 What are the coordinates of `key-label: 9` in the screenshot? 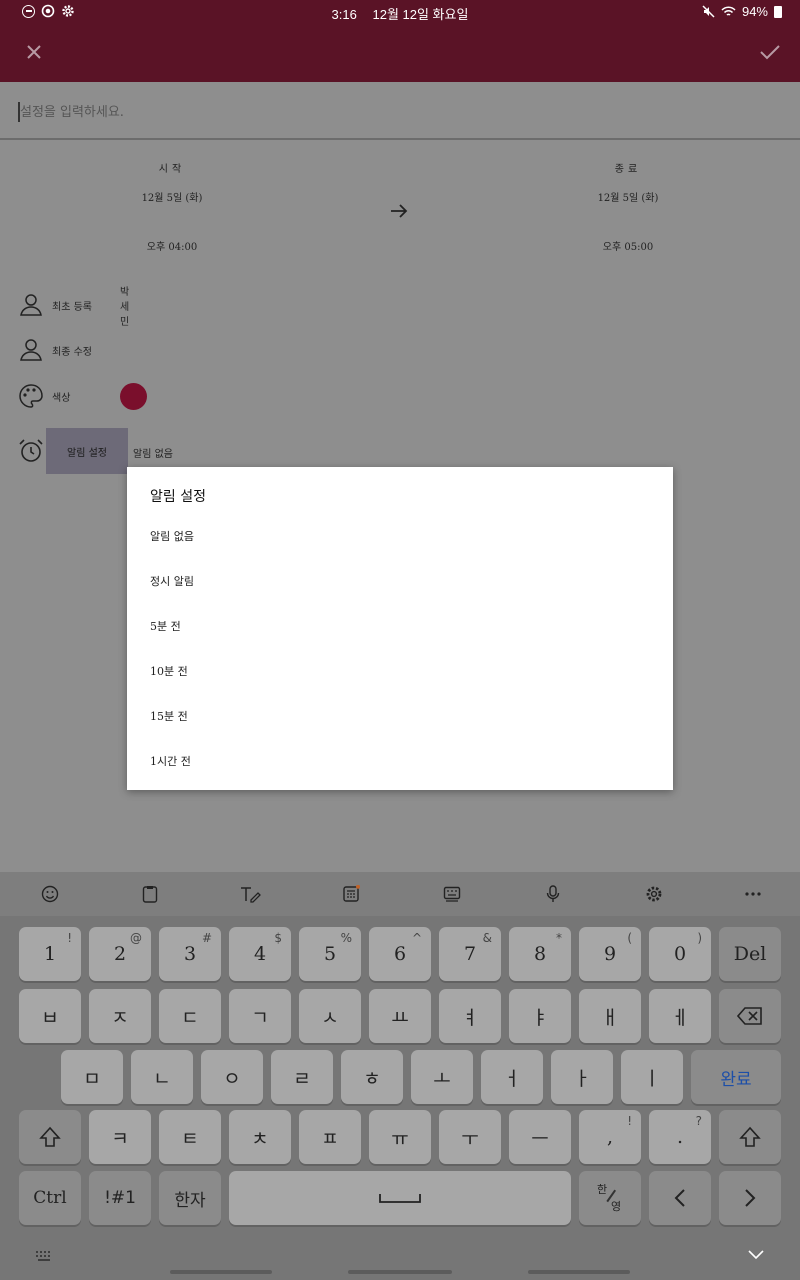 It's located at (610, 954).